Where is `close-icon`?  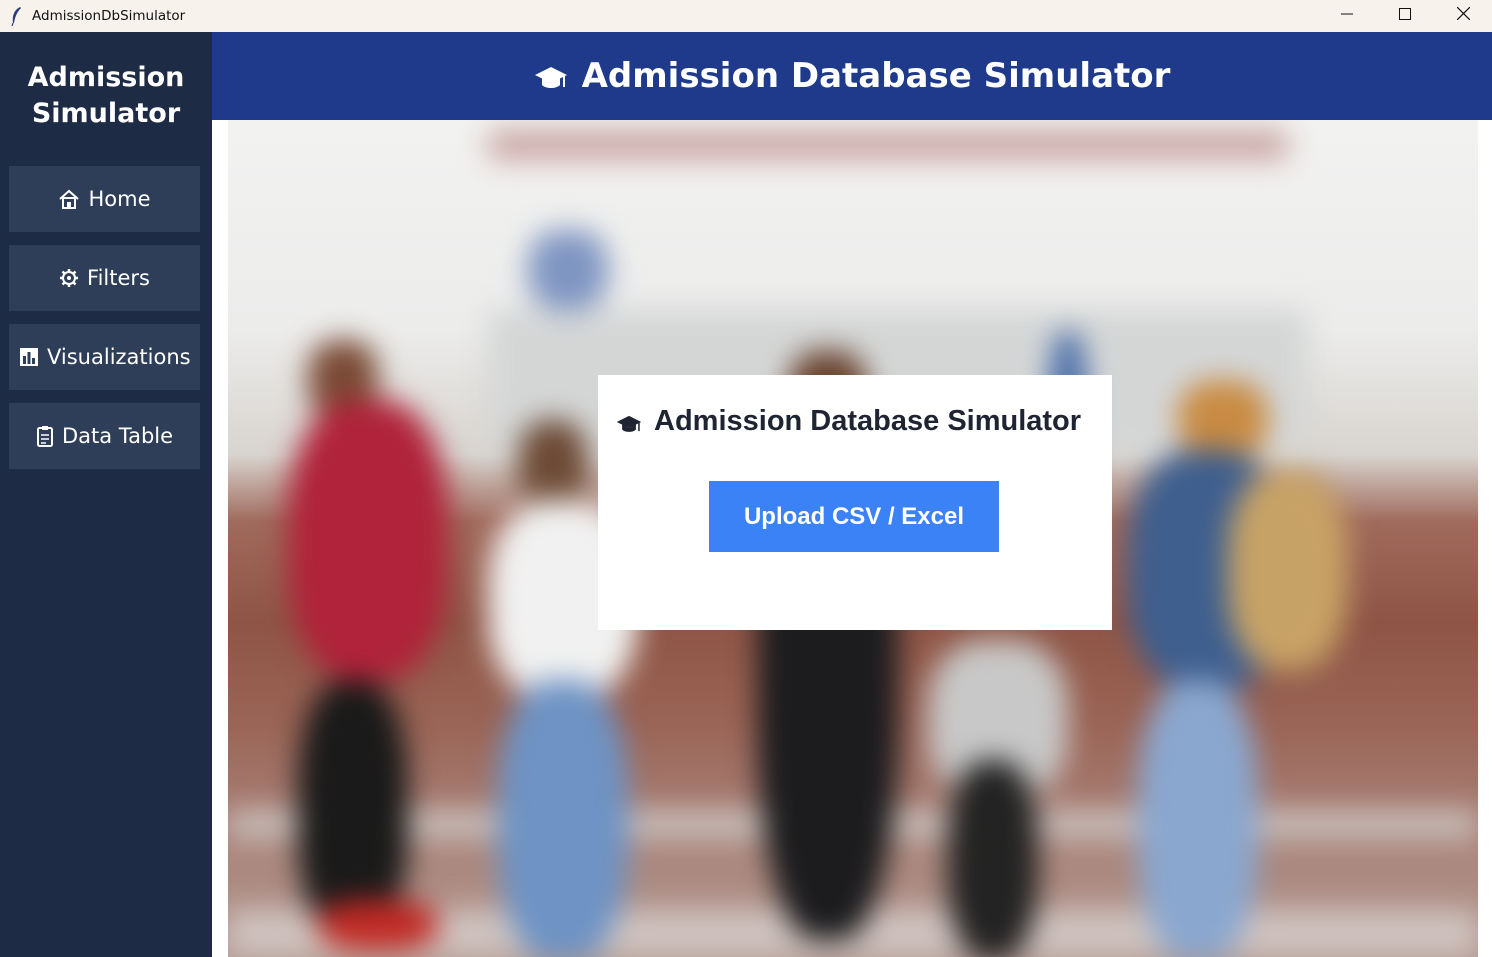 close-icon is located at coordinates (1463, 15).